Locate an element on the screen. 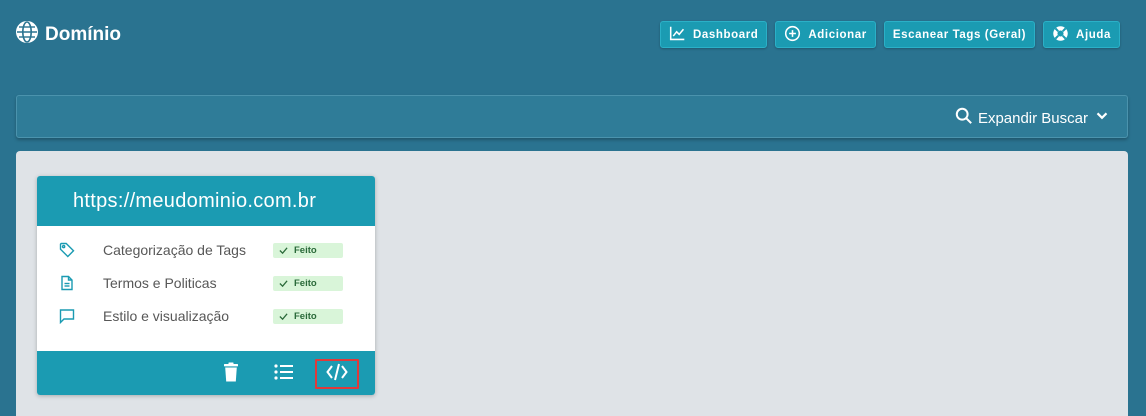 This screenshot has height=416, width=1146. trash-icon is located at coordinates (231, 374).